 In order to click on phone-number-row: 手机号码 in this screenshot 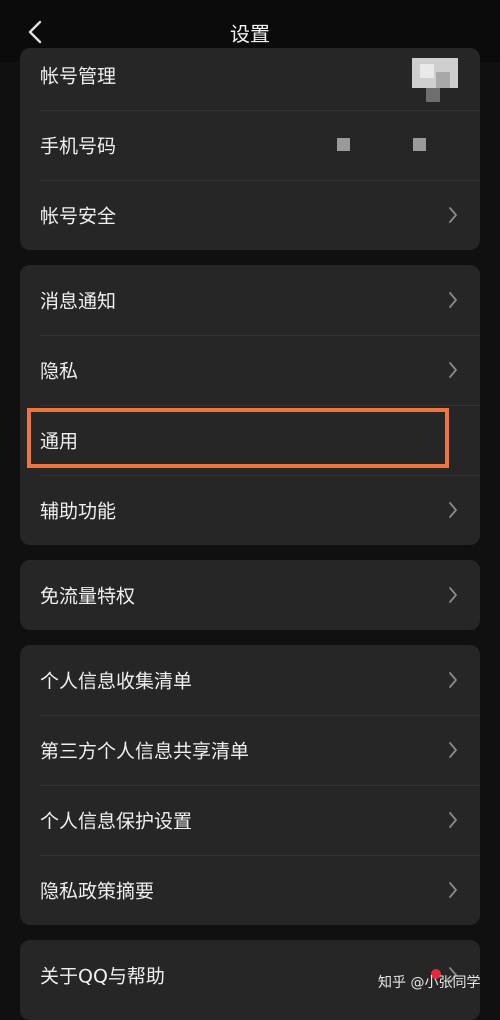, I will do `click(250, 145)`.